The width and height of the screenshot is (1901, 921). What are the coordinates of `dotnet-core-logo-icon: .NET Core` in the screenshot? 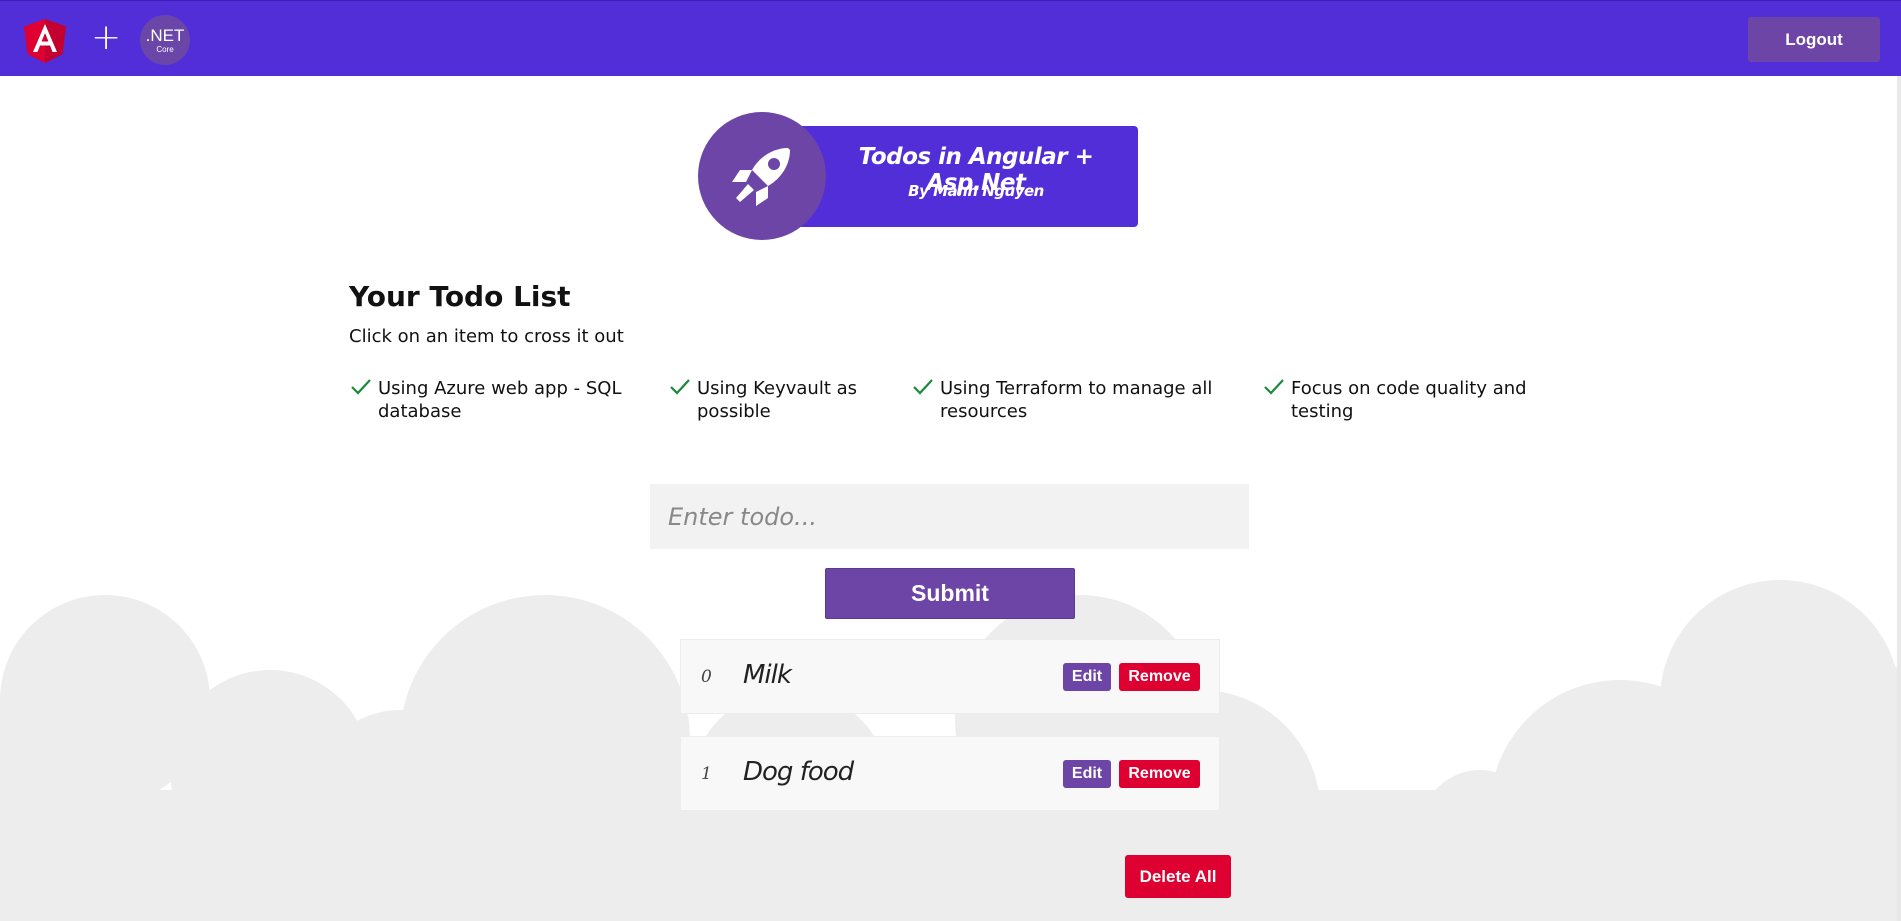 It's located at (165, 40).